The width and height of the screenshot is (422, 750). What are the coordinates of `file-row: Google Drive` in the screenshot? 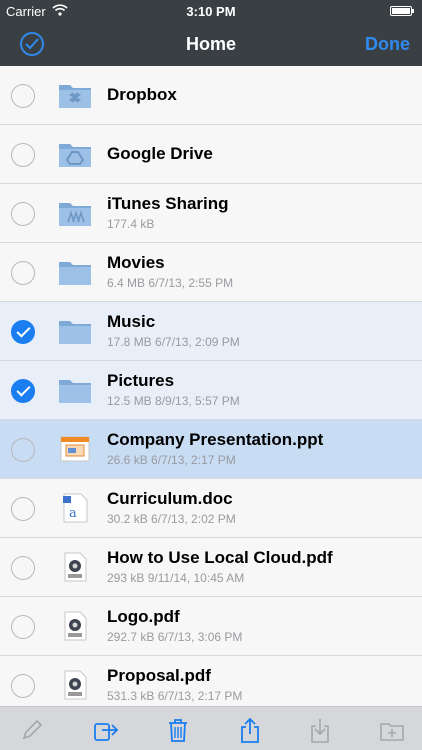 It's located at (211, 154).